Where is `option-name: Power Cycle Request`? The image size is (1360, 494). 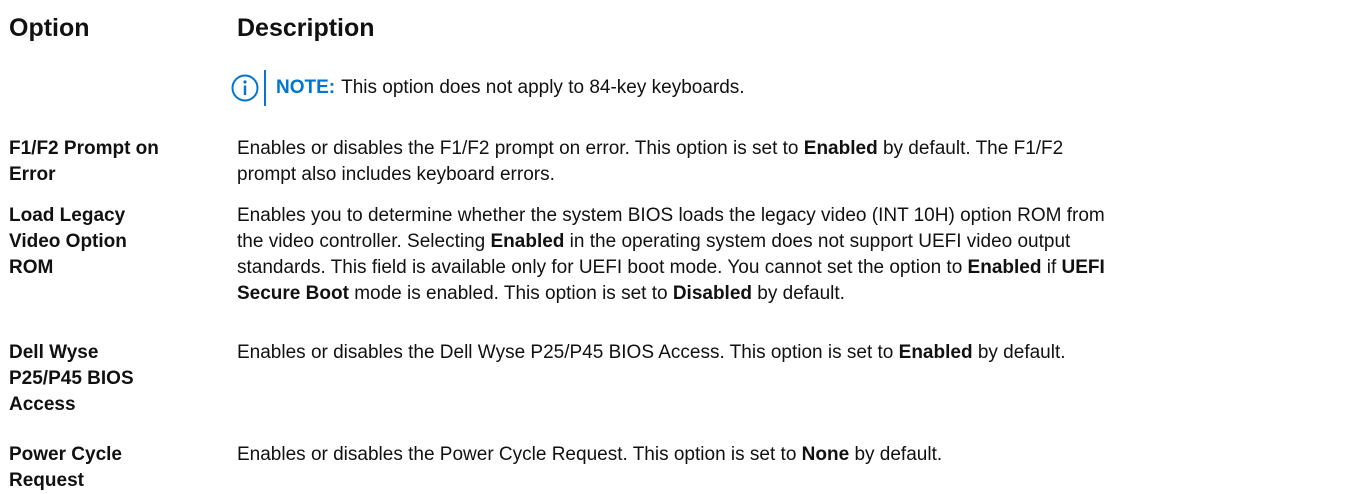
option-name: Power Cycle Request is located at coordinates (65, 467).